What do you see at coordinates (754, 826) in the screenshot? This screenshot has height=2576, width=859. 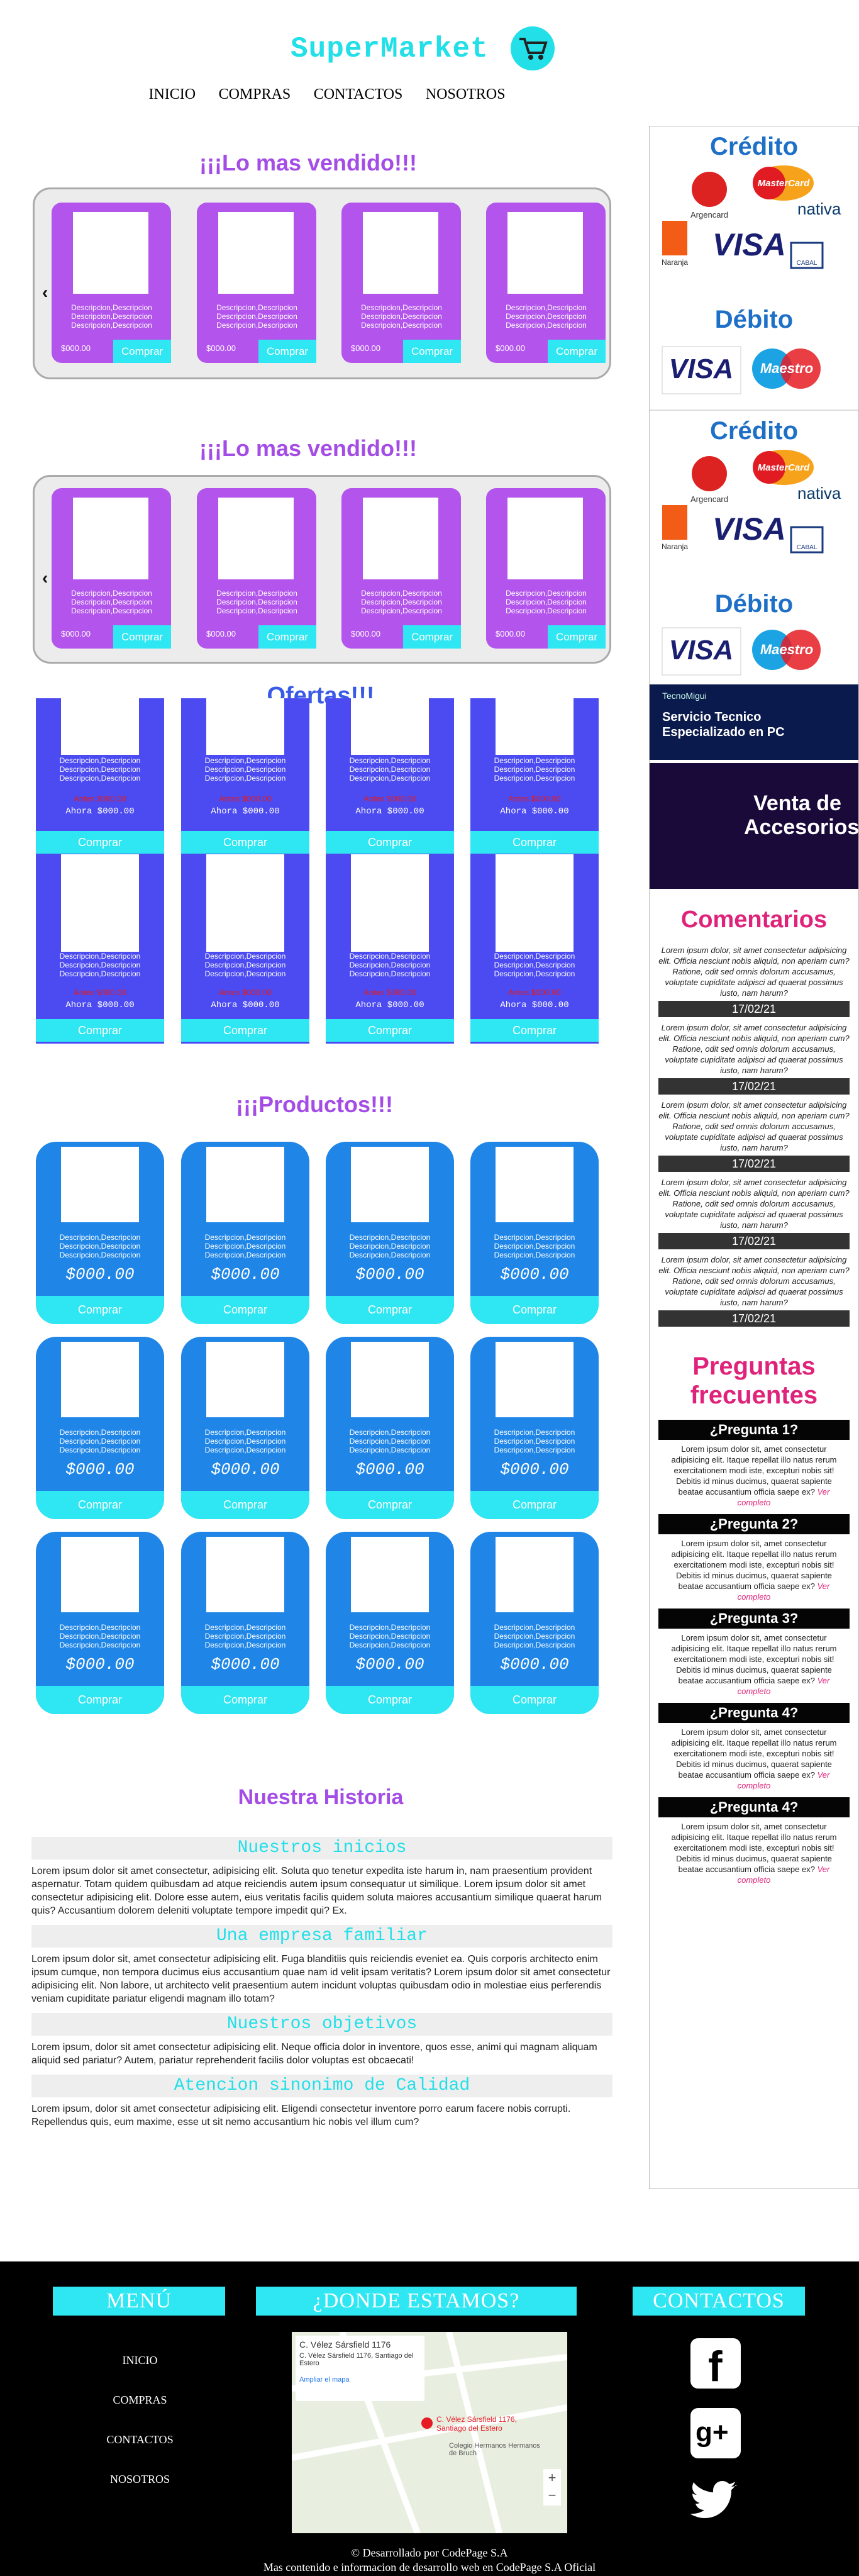 I see `banner-accessories: Venta de Accesorios` at bounding box center [754, 826].